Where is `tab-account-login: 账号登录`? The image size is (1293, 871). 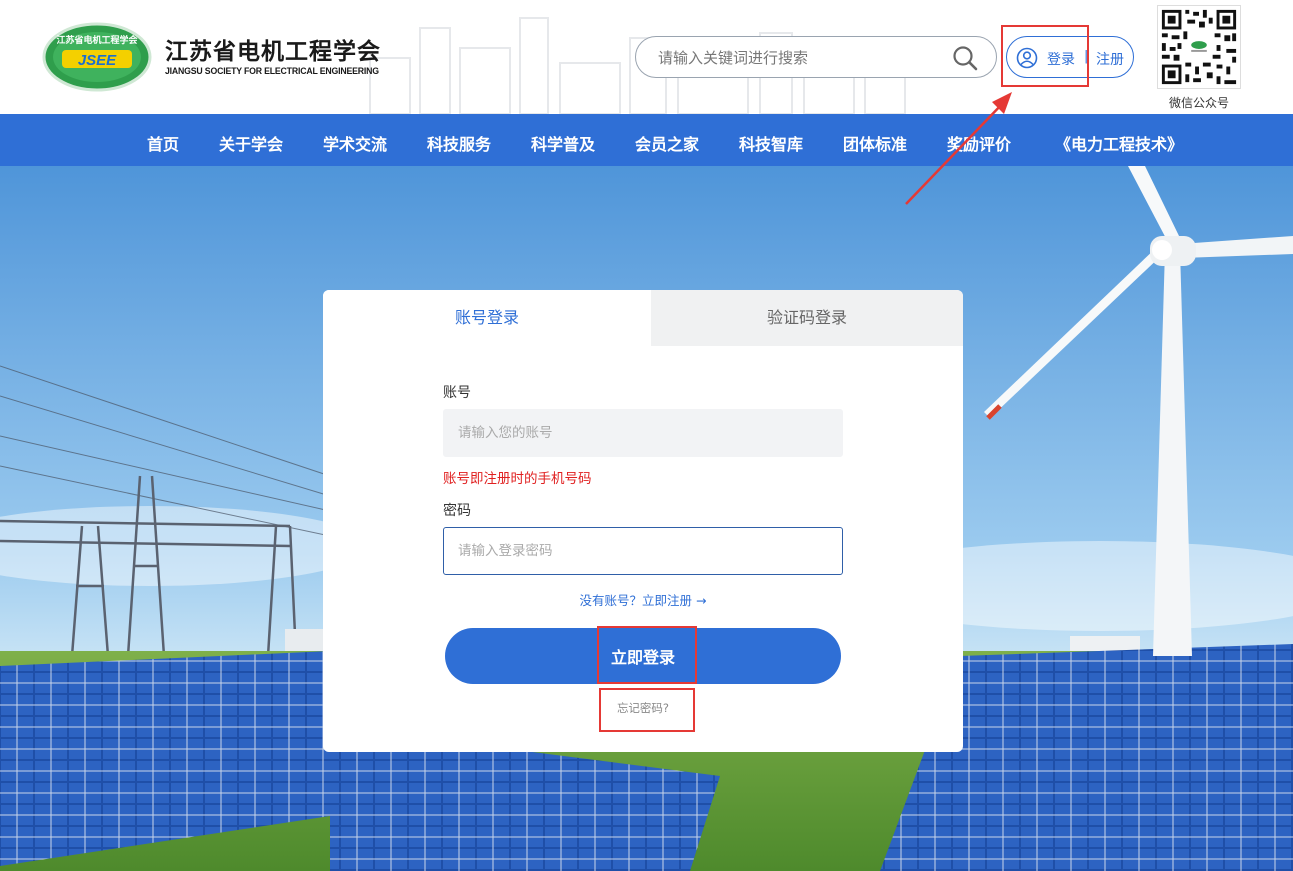 tab-account-login: 账号登录 is located at coordinates (487, 318).